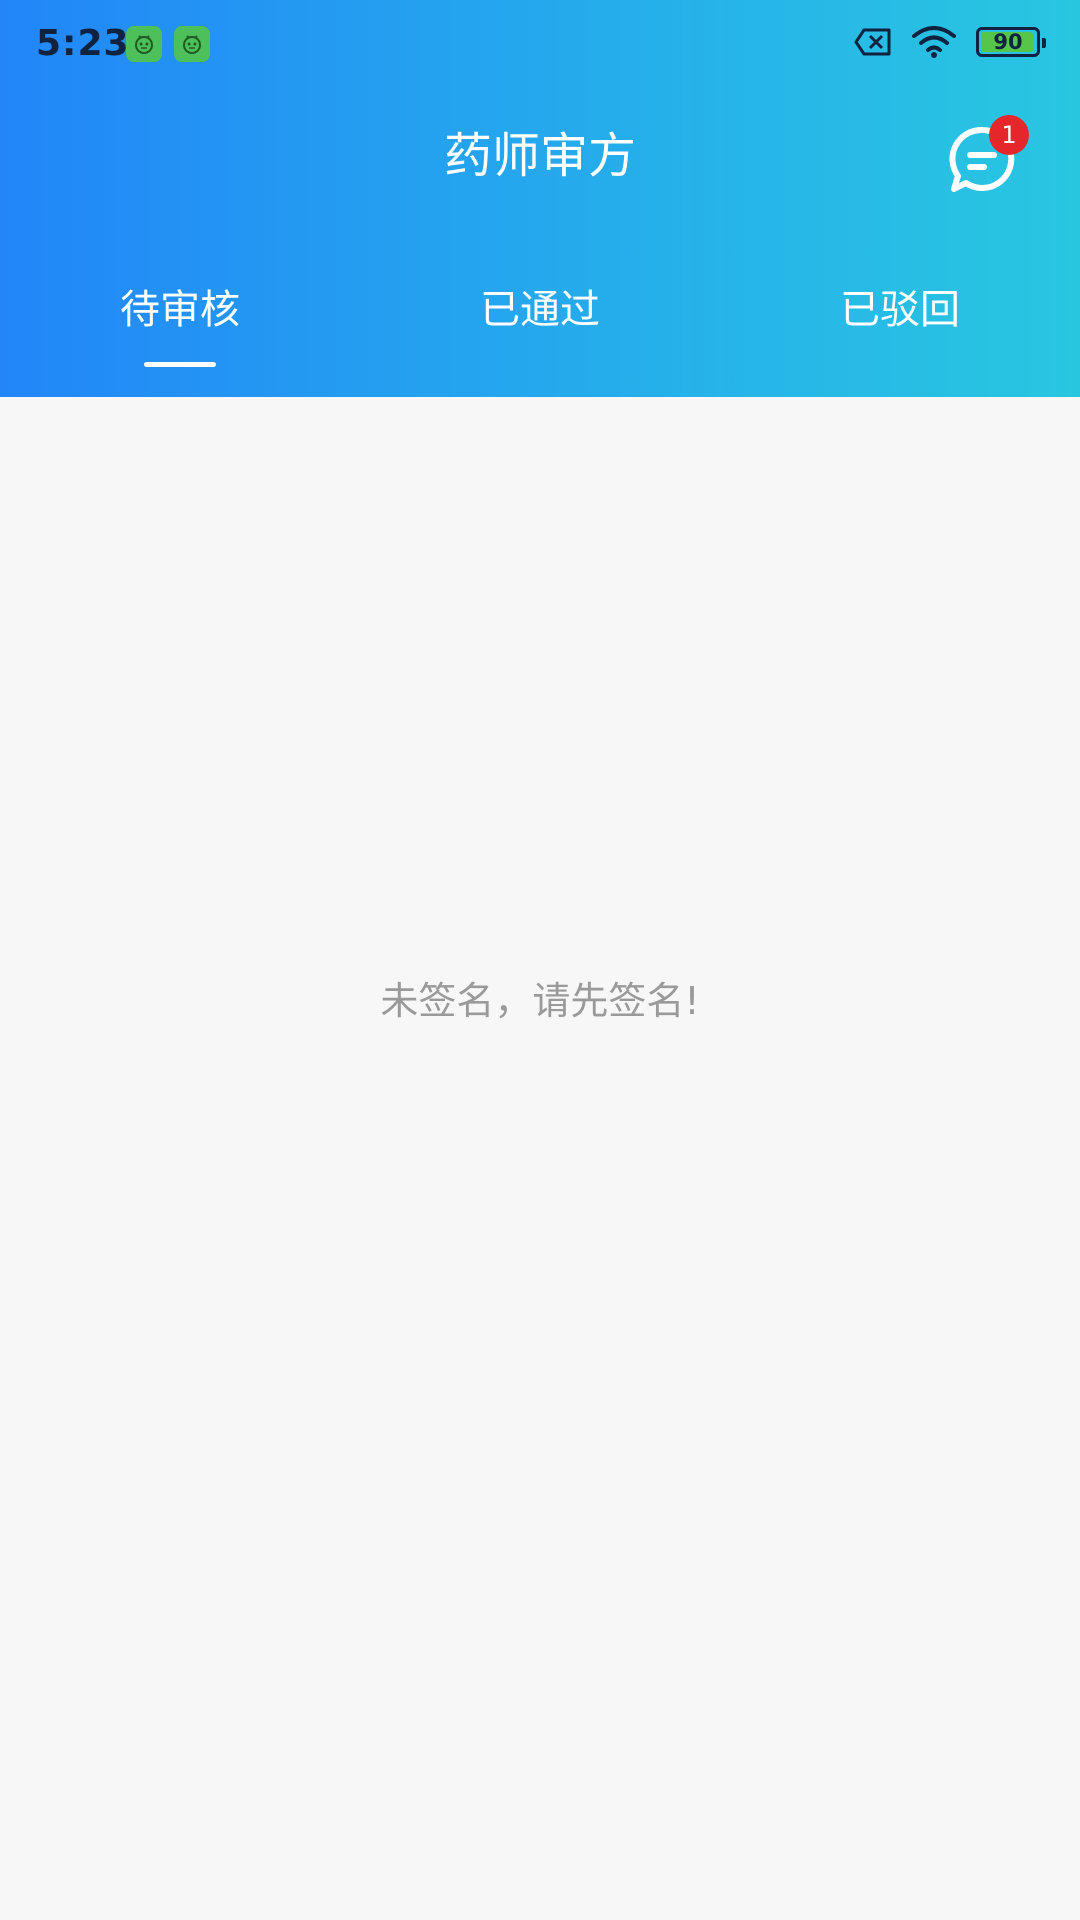 The width and height of the screenshot is (1080, 1920). What do you see at coordinates (900, 310) in the screenshot?
I see `tab-rejected: 已驳回` at bounding box center [900, 310].